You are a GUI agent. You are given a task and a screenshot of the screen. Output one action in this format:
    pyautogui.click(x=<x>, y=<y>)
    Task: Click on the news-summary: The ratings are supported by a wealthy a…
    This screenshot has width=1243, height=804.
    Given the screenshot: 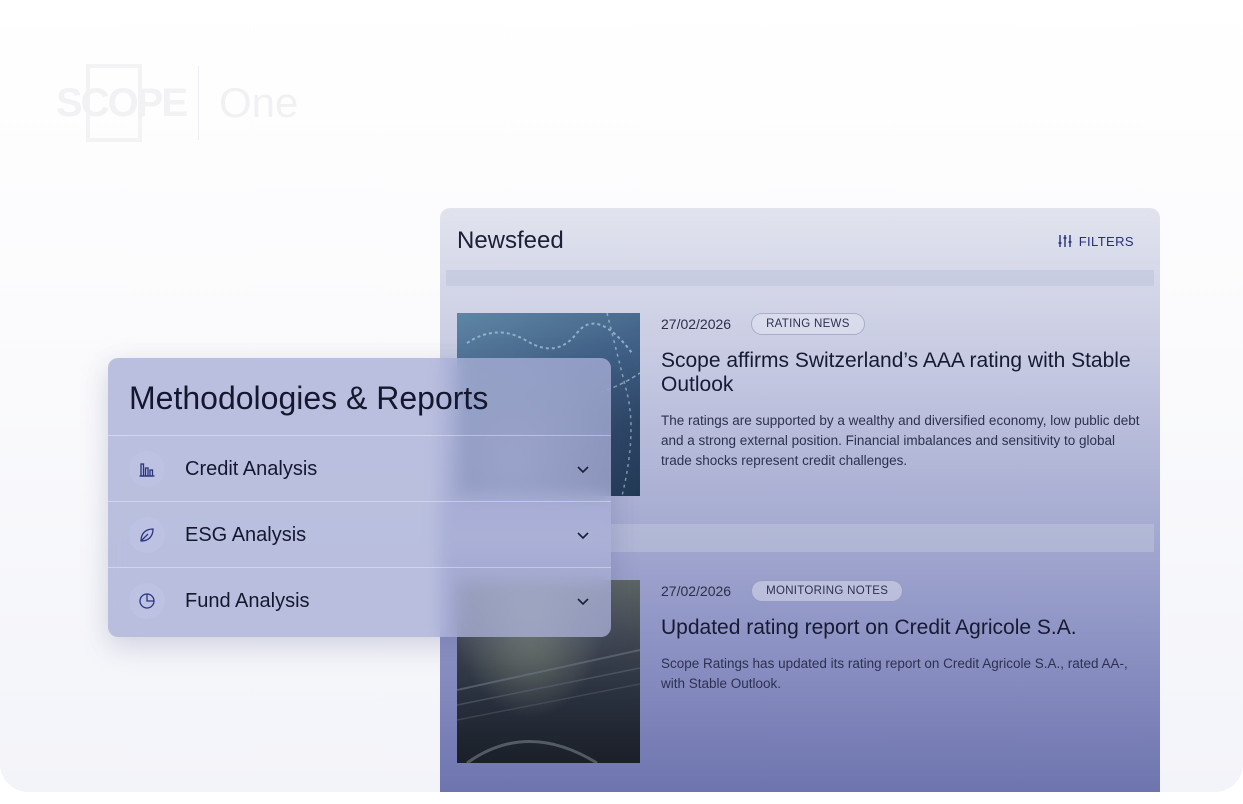 What is the action you would take?
    pyautogui.click(x=900, y=440)
    